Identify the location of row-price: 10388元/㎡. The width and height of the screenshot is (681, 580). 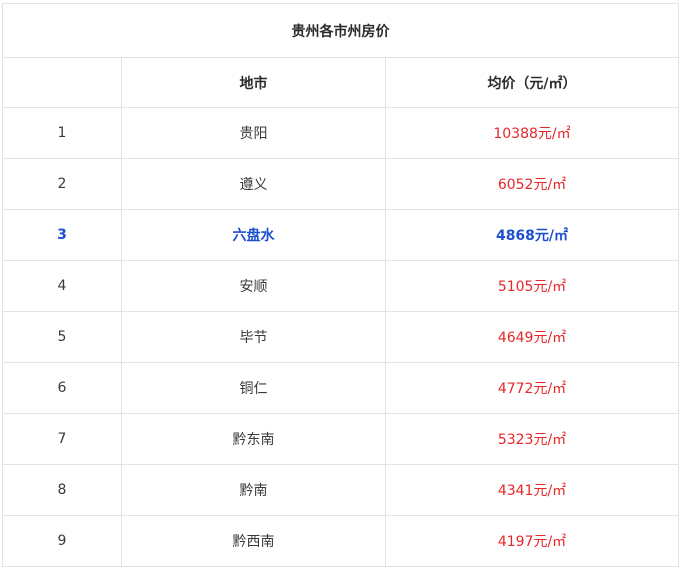
(532, 133).